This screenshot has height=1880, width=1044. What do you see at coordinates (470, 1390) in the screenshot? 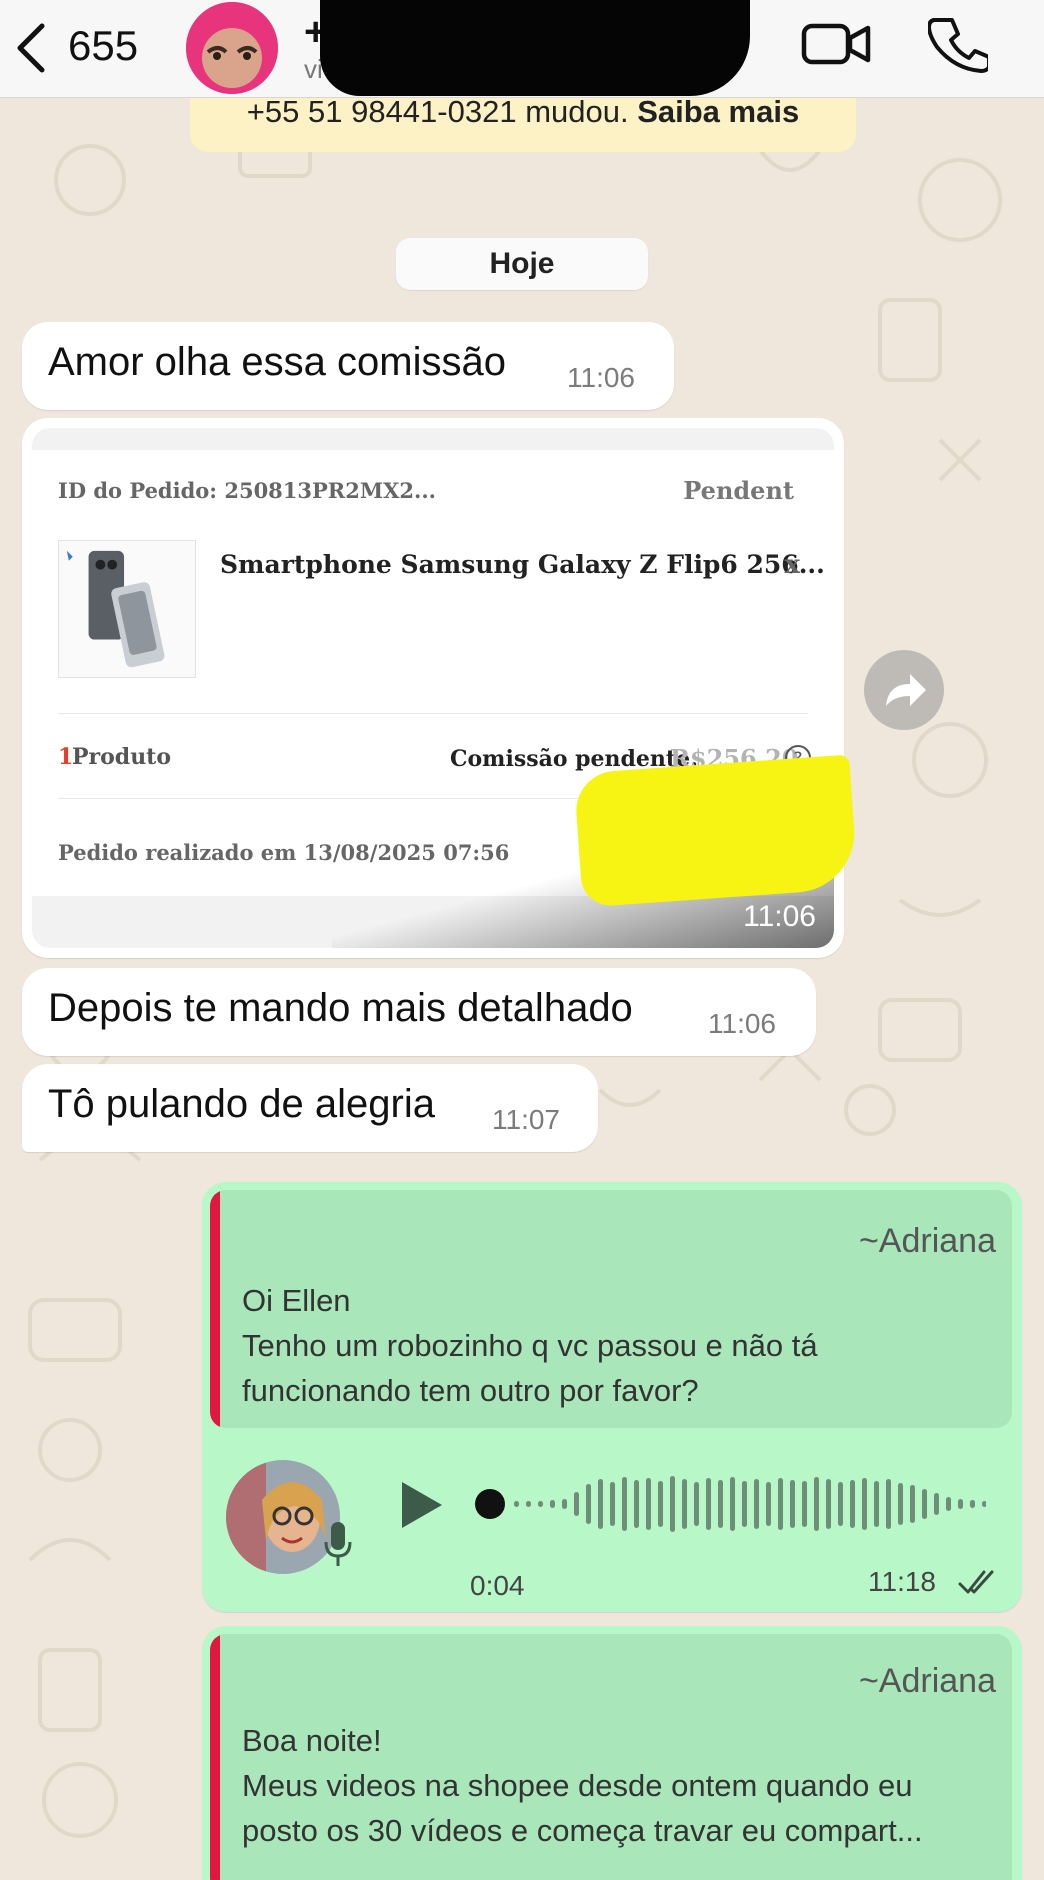
I see `quote-line: funcionando tem outro por favor?` at bounding box center [470, 1390].